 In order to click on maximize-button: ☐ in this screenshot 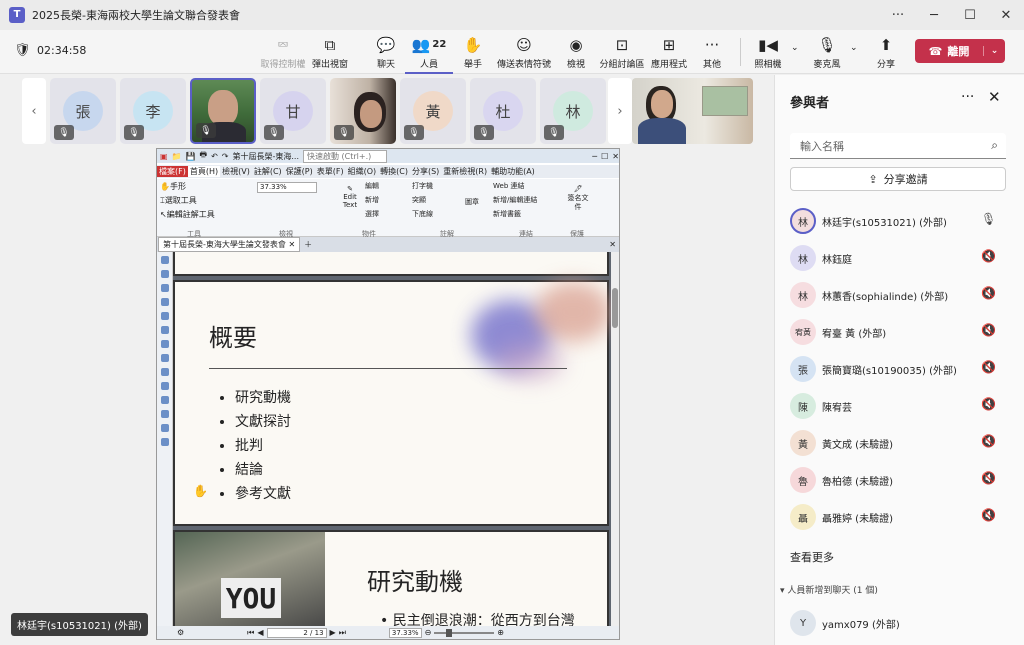, I will do `click(970, 15)`.